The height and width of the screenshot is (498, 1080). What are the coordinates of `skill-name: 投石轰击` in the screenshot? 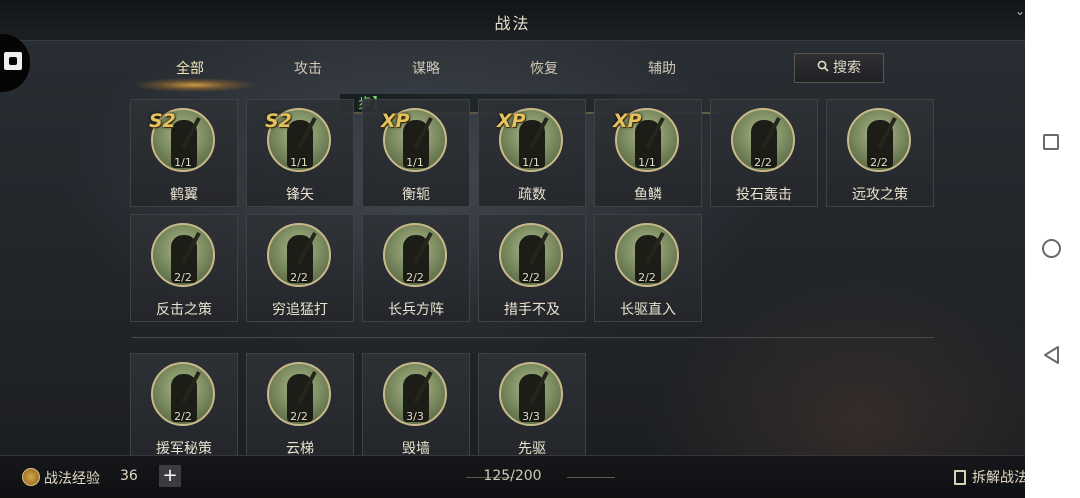 It's located at (764, 195).